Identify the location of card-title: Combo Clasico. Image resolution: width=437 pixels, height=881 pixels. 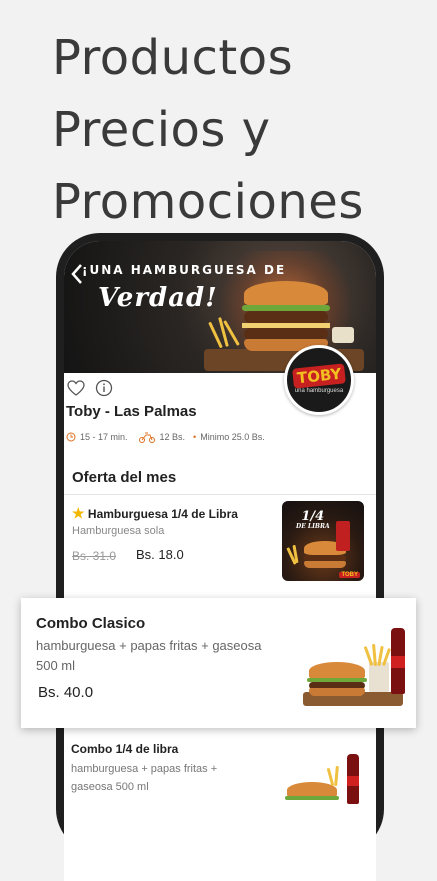
(91, 623).